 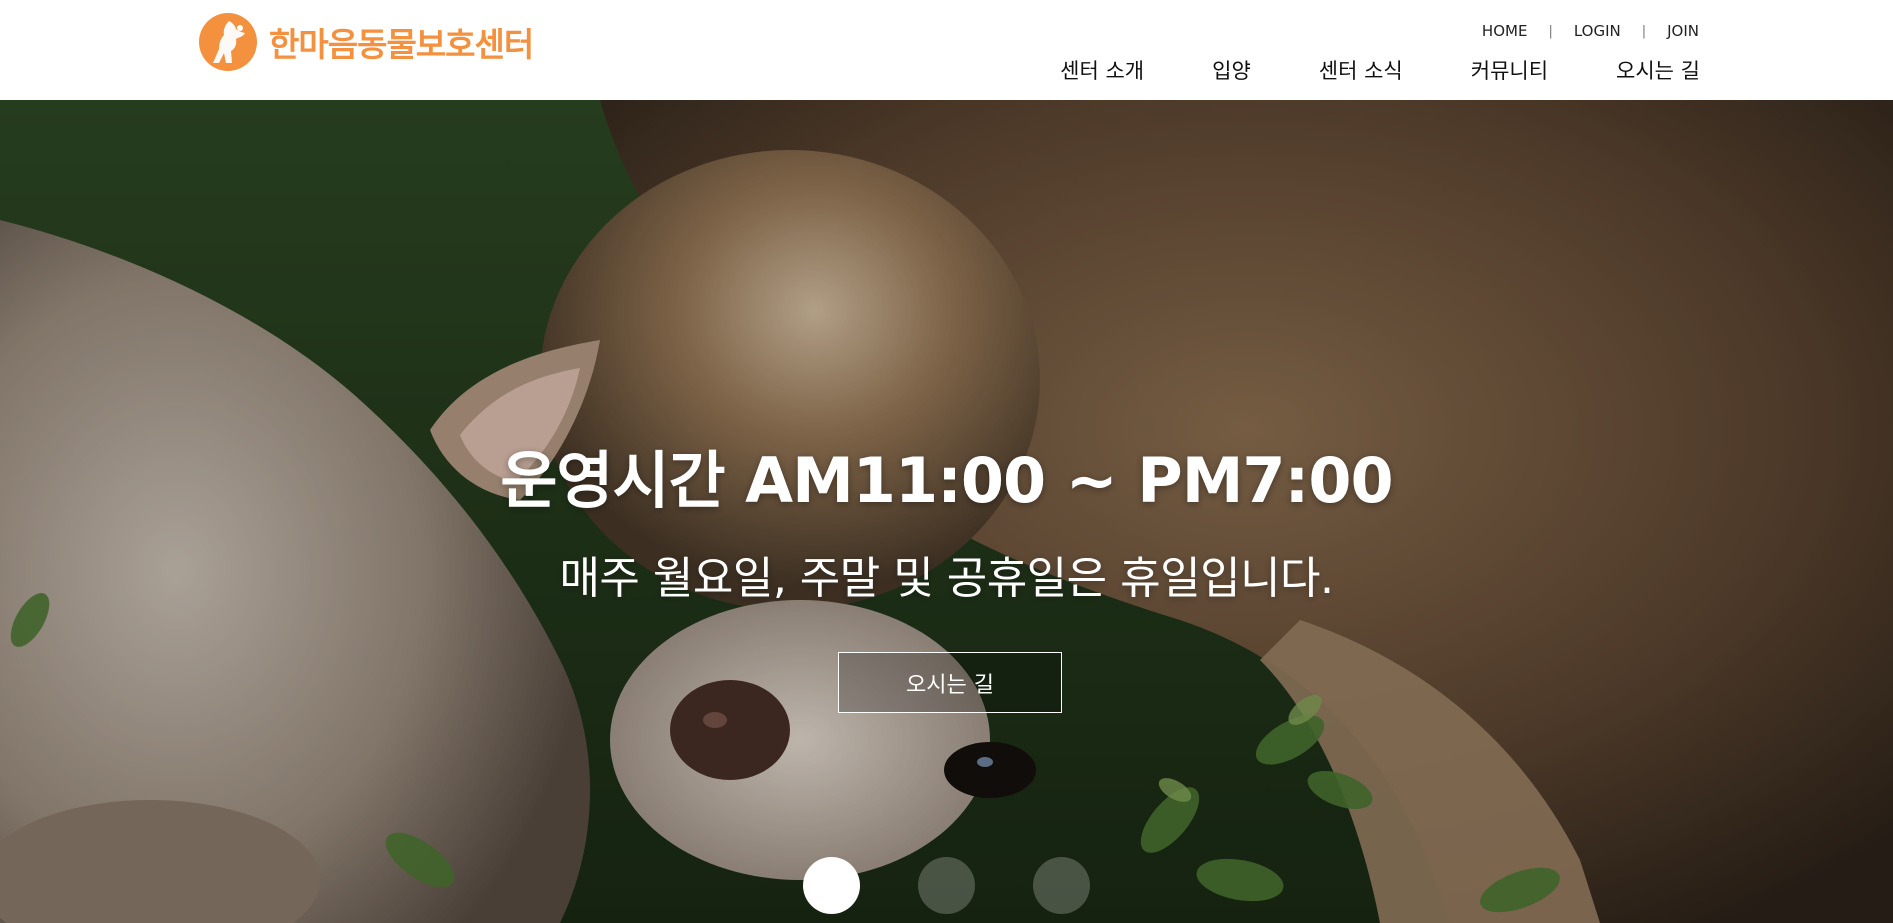 I want to click on site-logo: 한마음동물보호센터, so click(x=366, y=42).